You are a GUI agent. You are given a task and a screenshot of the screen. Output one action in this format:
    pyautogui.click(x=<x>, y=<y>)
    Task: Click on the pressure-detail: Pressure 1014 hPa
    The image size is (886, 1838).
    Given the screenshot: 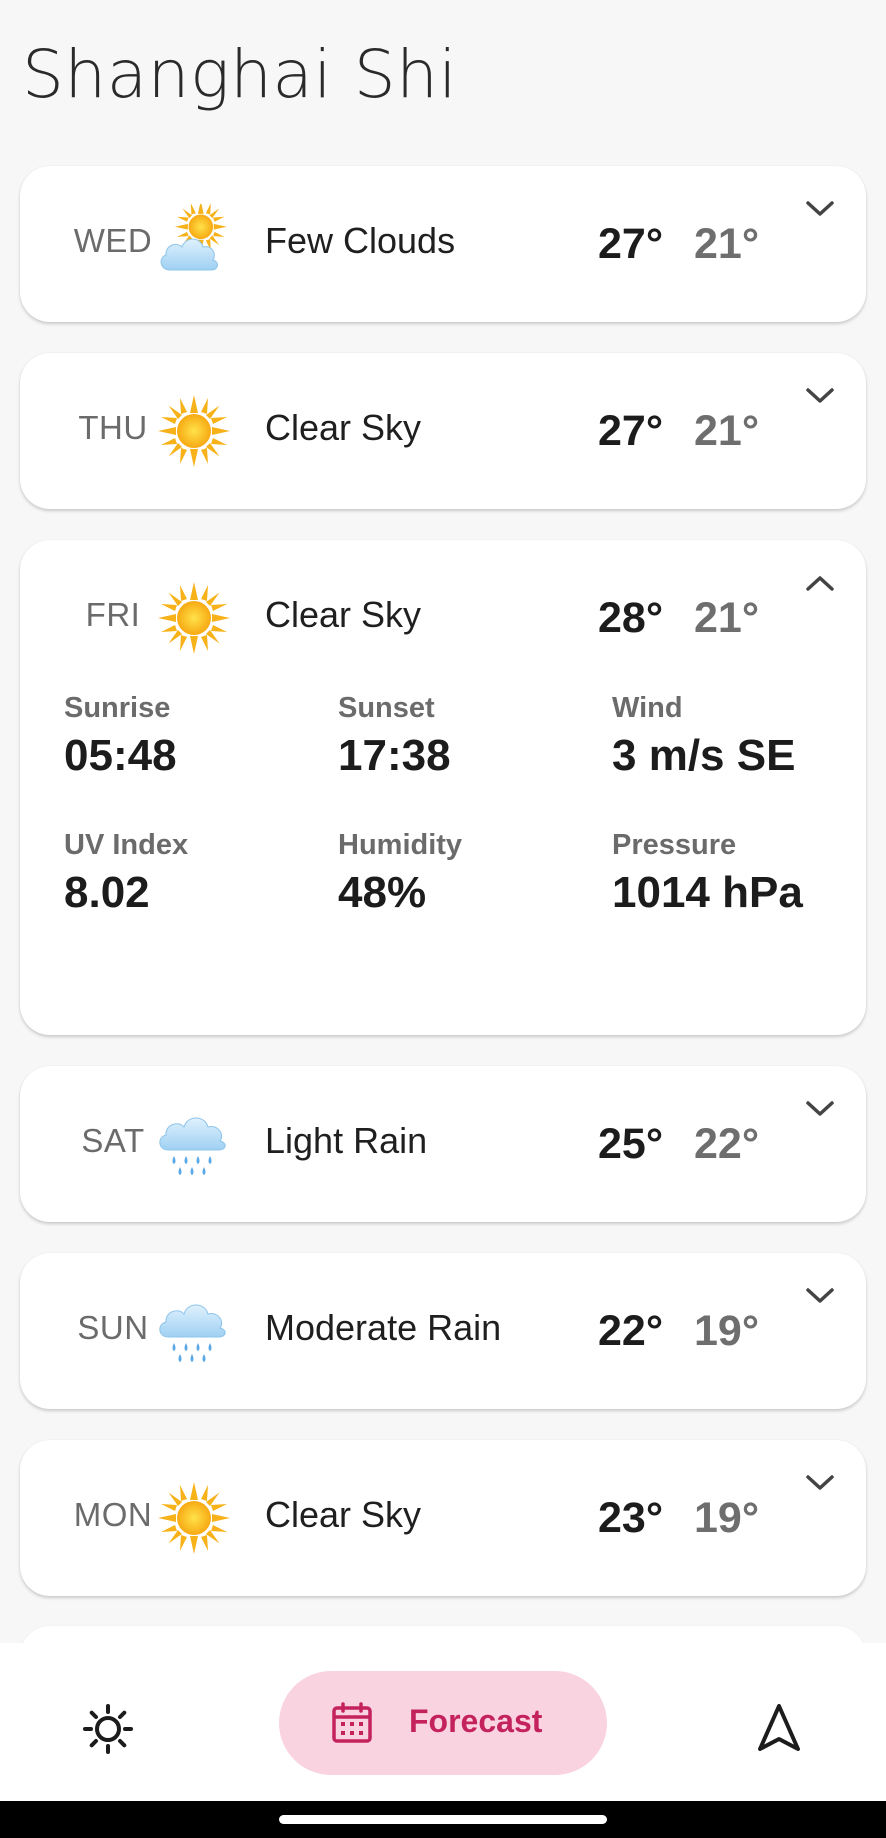 What is the action you would take?
    pyautogui.click(x=742, y=873)
    